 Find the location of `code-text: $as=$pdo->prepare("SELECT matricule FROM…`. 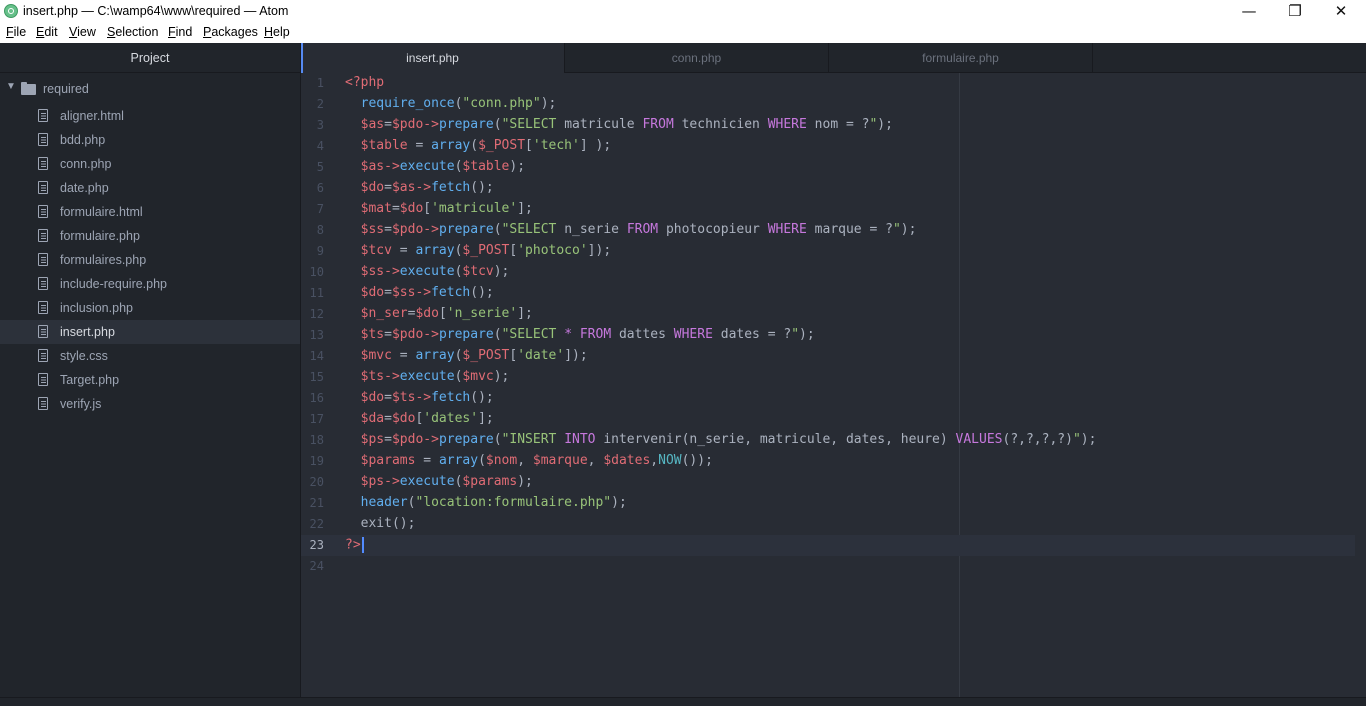

code-text: $as=$pdo->prepare("SELECT matricule FROM… is located at coordinates (626, 124).